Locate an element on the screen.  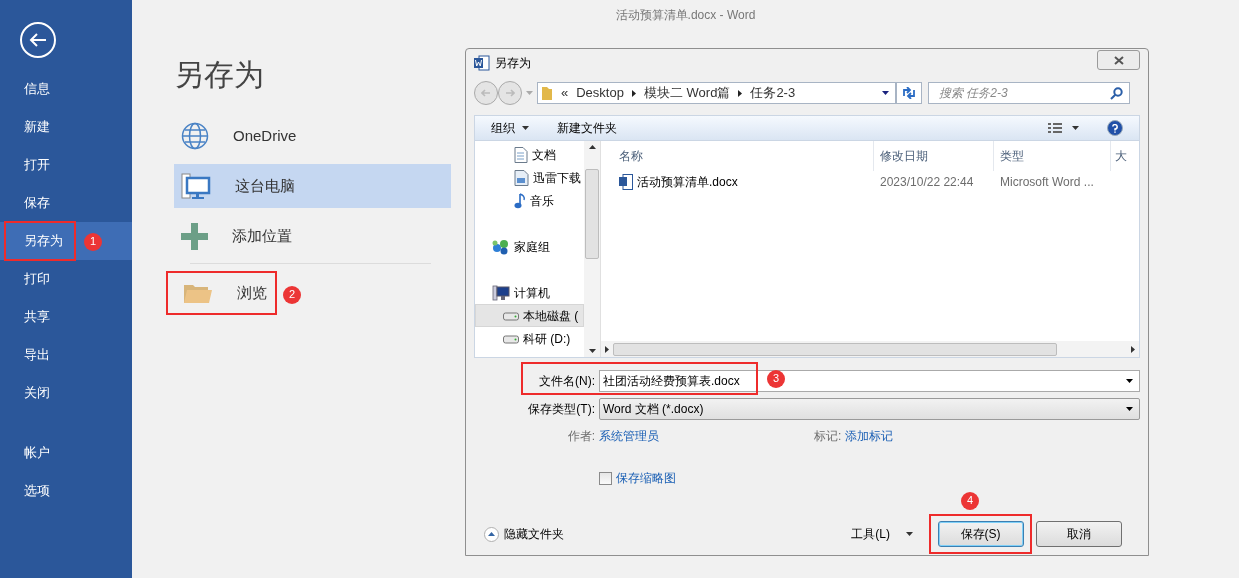
navigation-item: 家庭组 is located at coordinates (529, 246).